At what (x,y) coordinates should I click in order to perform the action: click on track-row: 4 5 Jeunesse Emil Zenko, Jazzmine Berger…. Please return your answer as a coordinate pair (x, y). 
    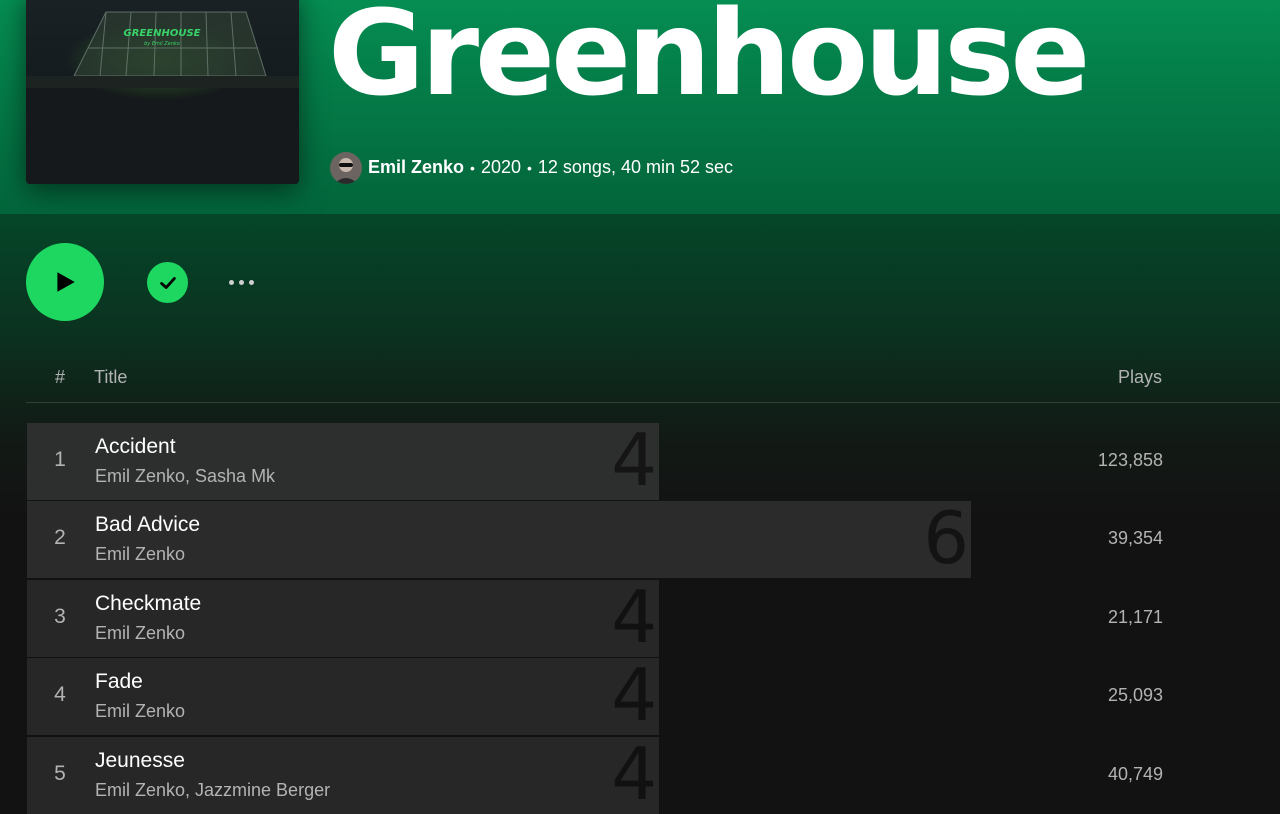
    Looking at the image, I should click on (647, 775).